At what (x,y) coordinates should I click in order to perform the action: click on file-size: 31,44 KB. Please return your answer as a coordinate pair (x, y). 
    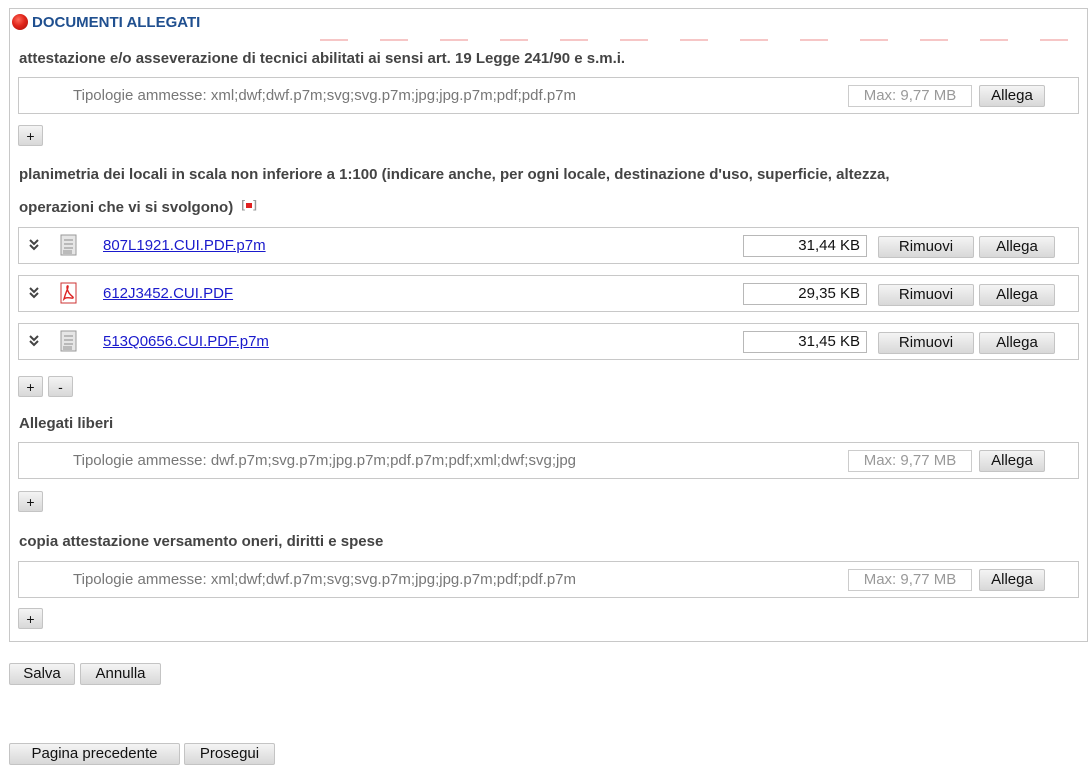
    Looking at the image, I should click on (805, 246).